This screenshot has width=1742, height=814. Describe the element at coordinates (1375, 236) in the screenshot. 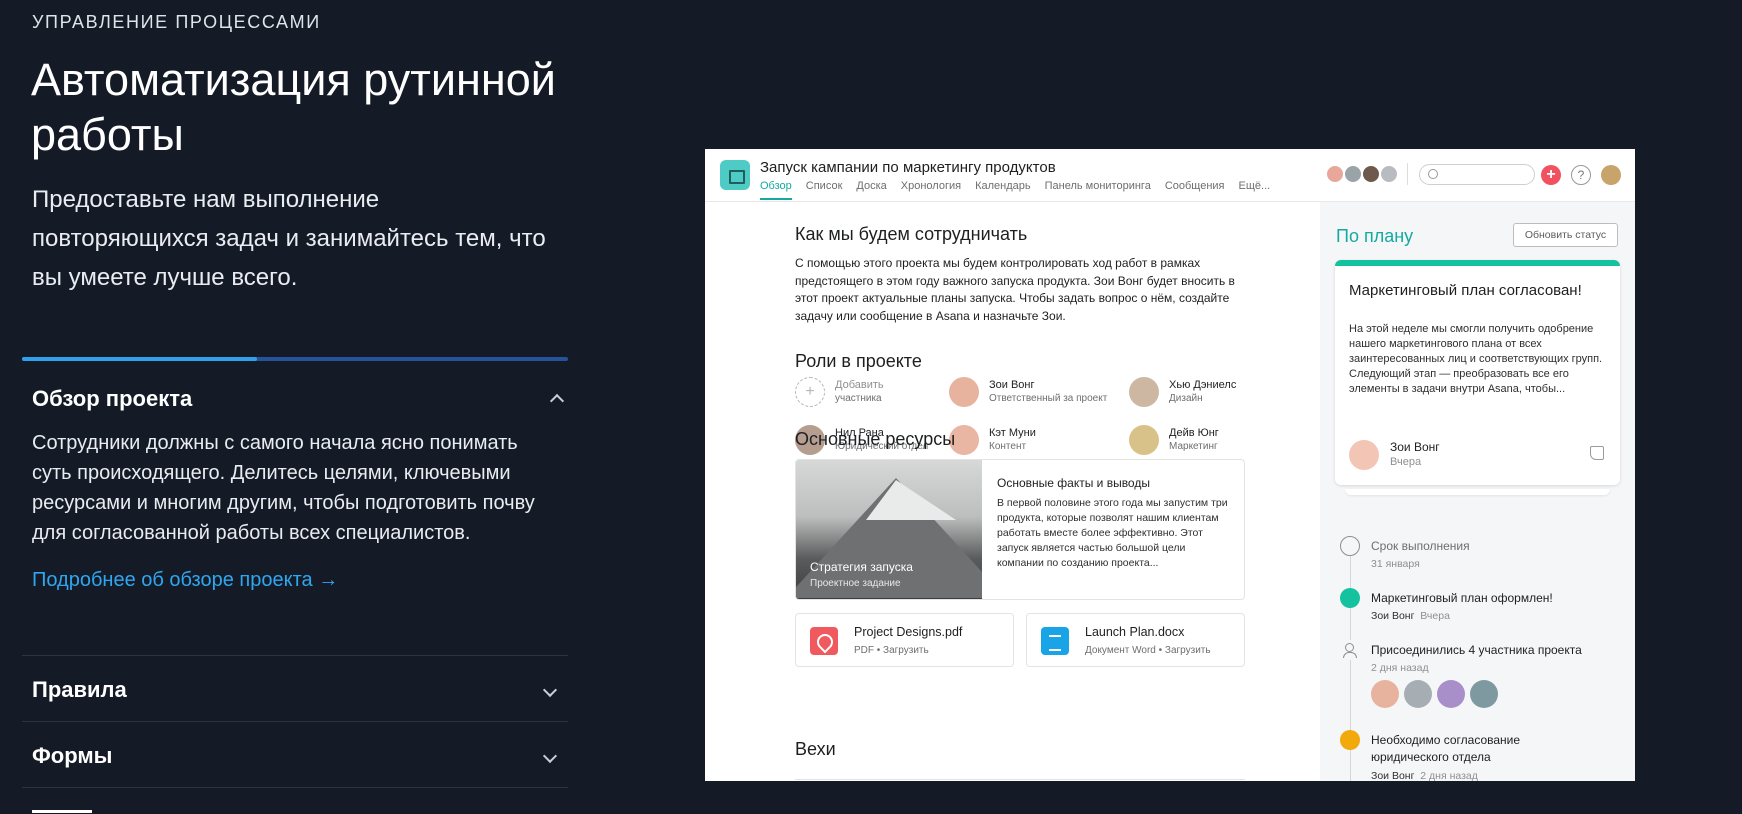

I see `status-label: По плану` at that location.